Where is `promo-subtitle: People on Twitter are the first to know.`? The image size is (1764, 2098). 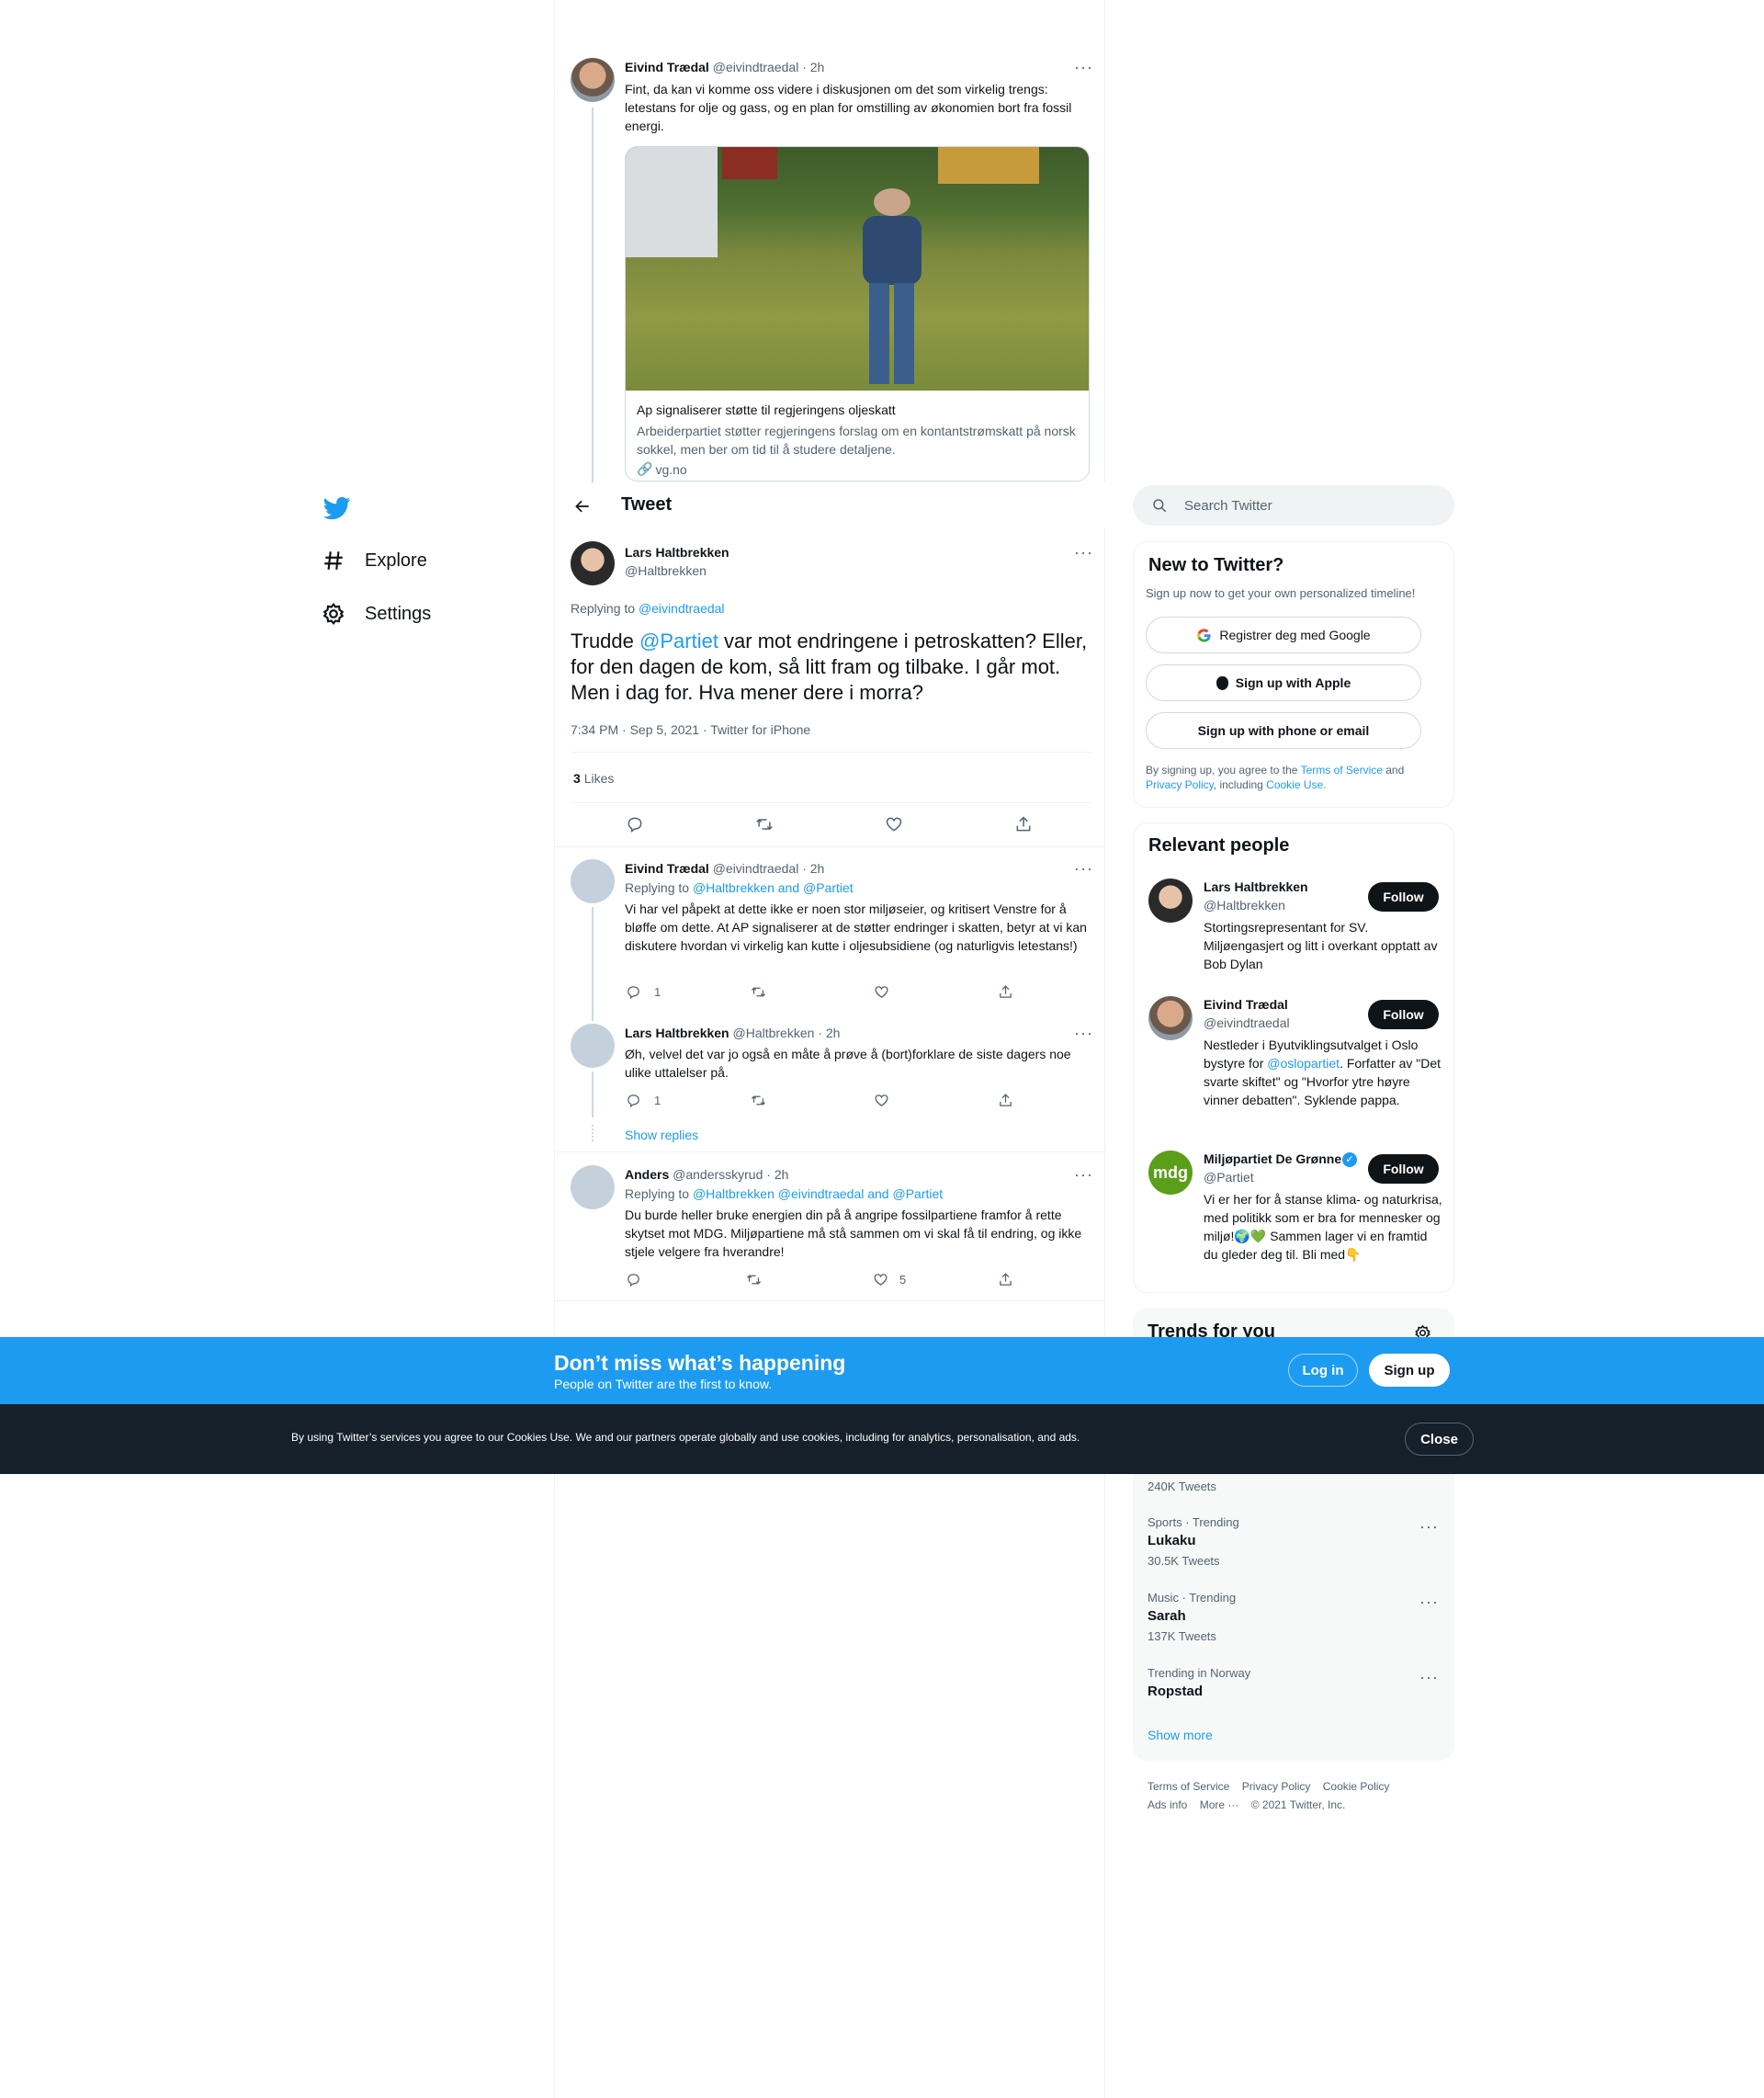 promo-subtitle: People on Twitter are the first to know. is located at coordinates (663, 1384).